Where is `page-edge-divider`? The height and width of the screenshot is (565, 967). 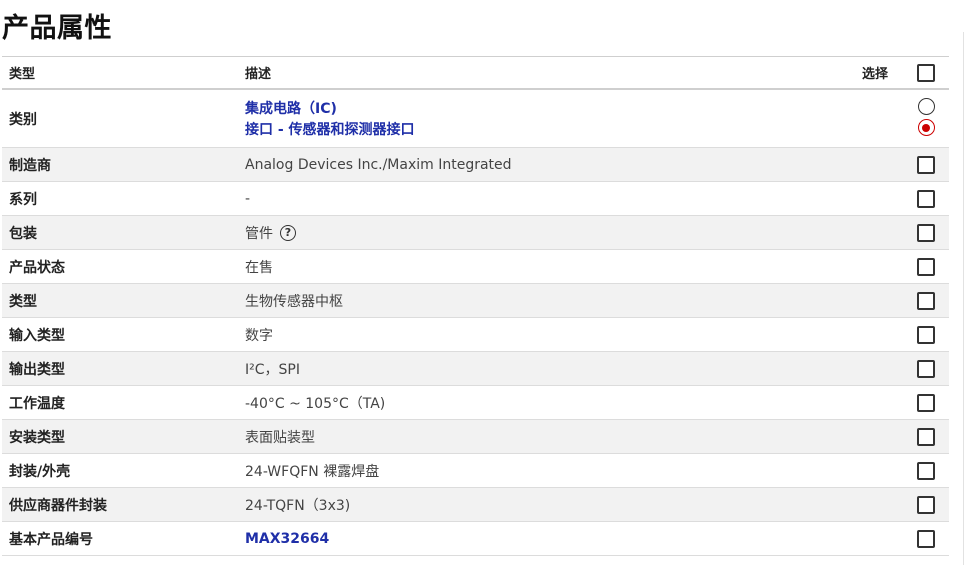
page-edge-divider is located at coordinates (963, 298).